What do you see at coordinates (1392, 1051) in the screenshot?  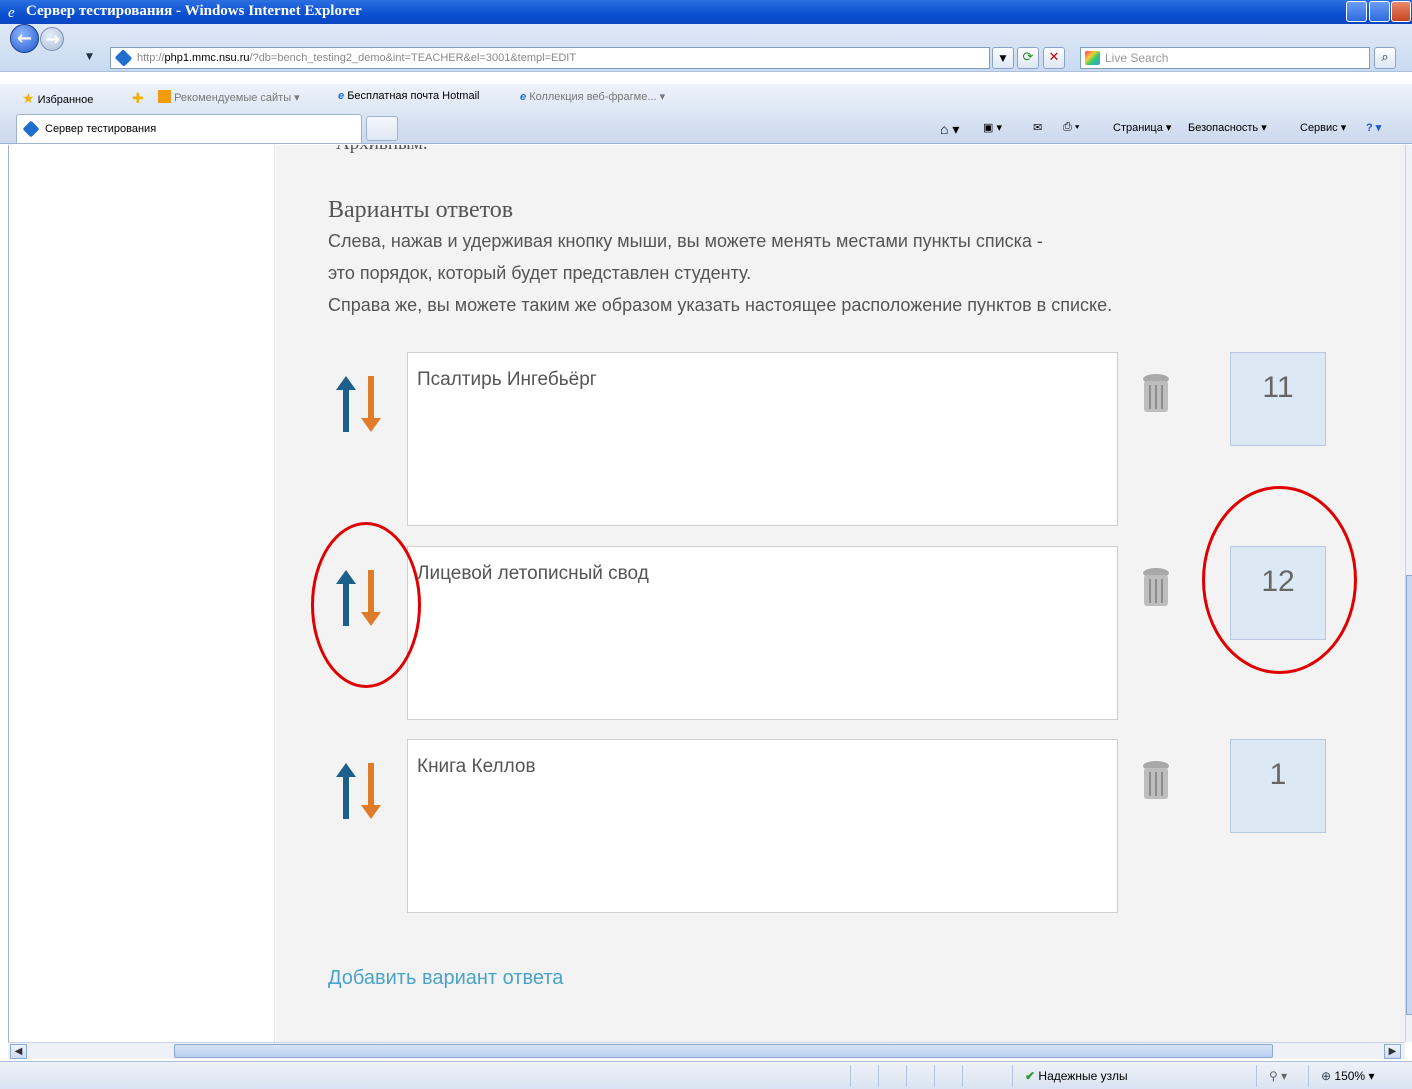 I see `scroll-right-button: ▶` at bounding box center [1392, 1051].